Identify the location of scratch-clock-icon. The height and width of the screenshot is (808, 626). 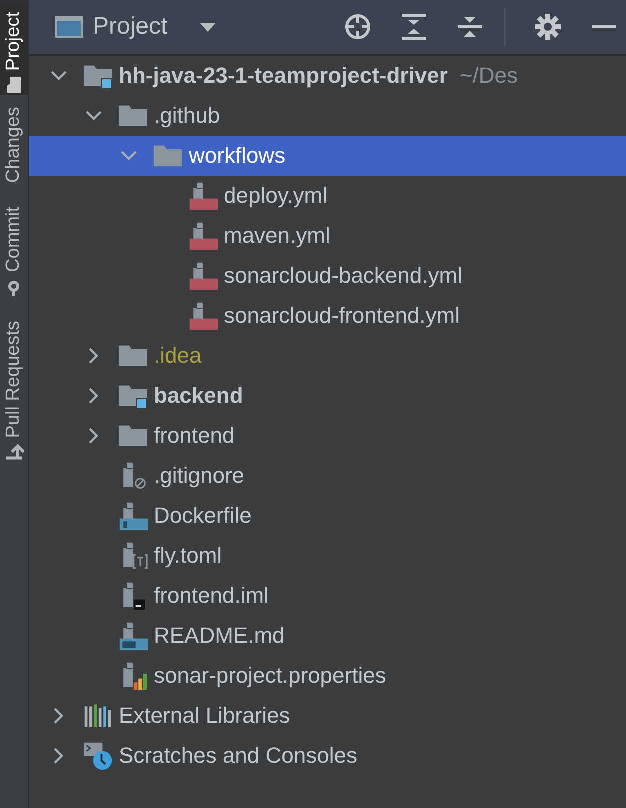
(98, 756).